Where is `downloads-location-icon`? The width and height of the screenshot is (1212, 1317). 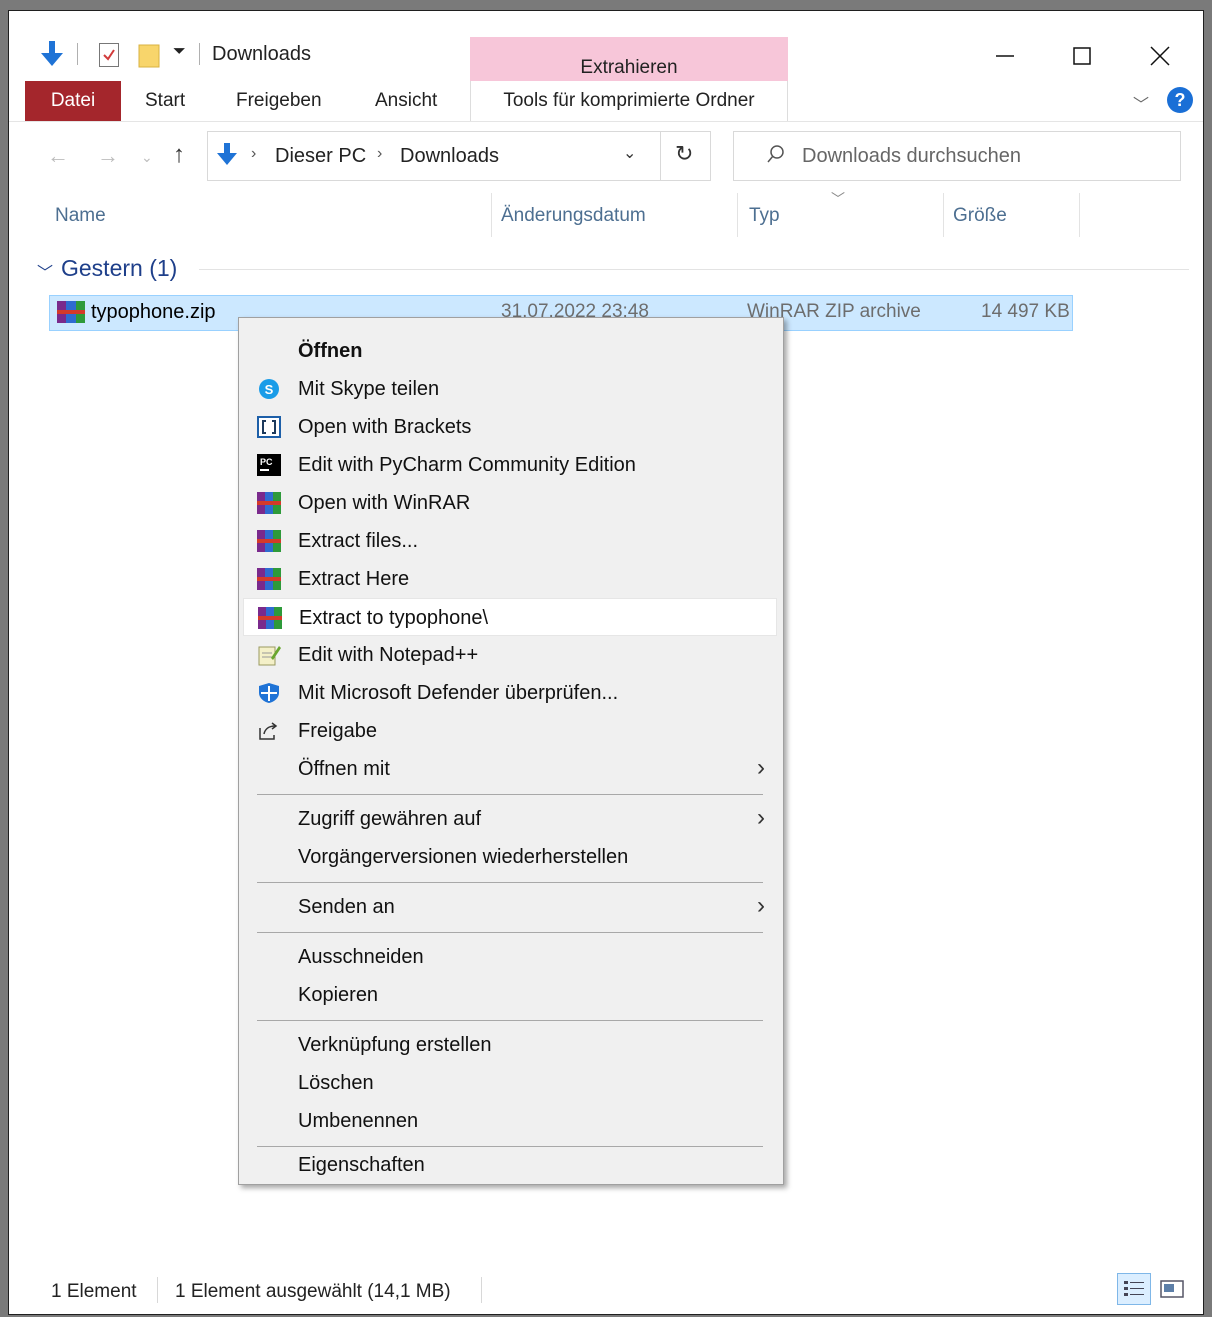 downloads-location-icon is located at coordinates (227, 154).